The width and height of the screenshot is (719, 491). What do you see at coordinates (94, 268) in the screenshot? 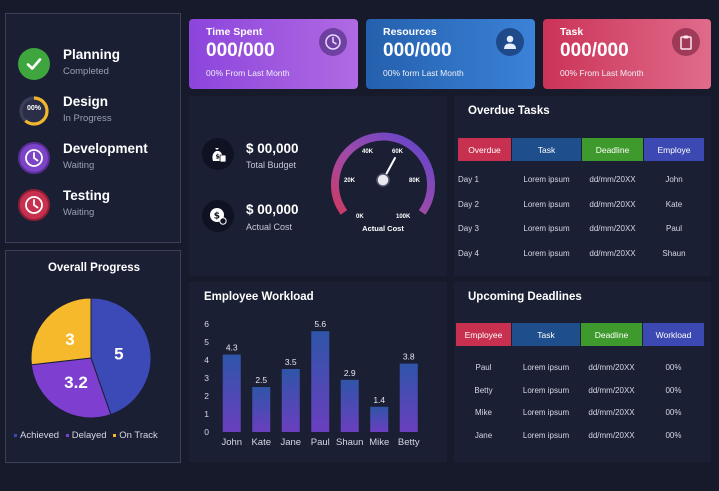
I see `overall-progress-title: Overall Progress` at bounding box center [94, 268].